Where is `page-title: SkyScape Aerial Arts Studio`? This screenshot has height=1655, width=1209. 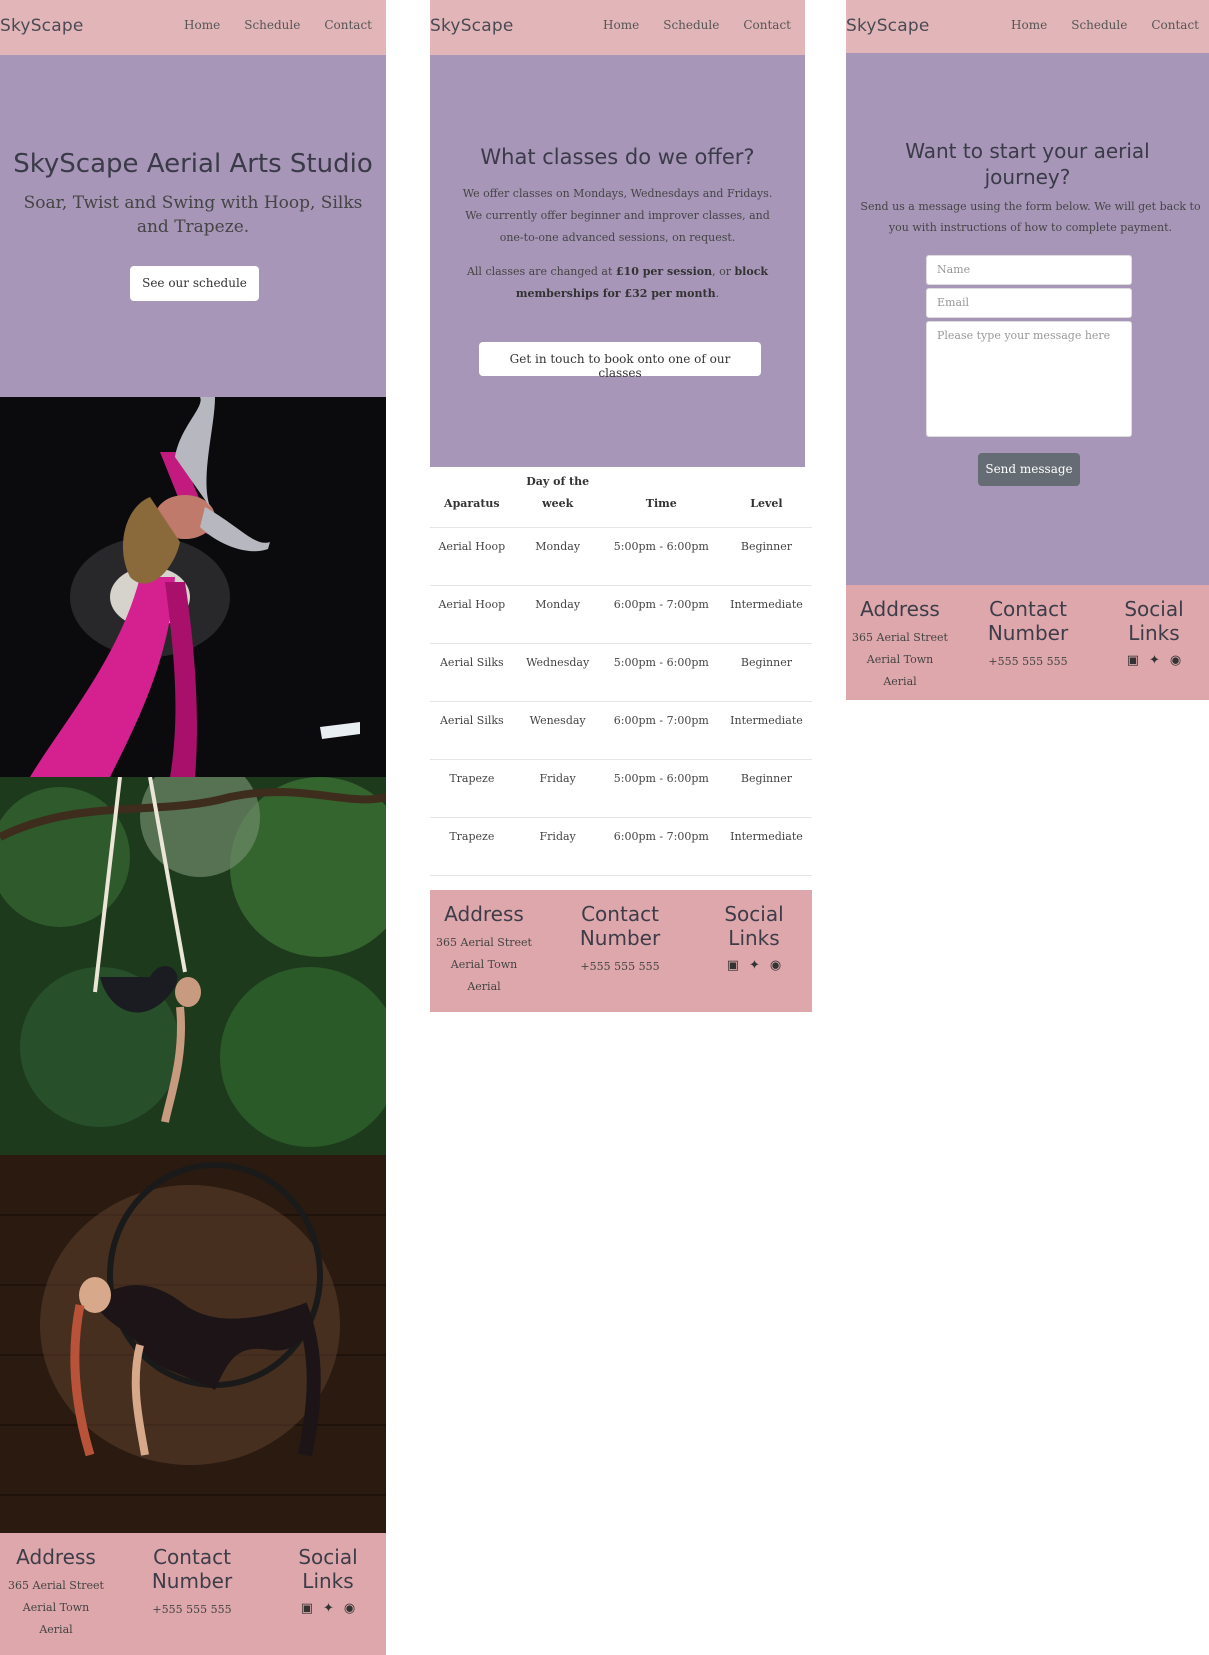
page-title: SkyScape Aerial Arts Studio is located at coordinates (193, 164).